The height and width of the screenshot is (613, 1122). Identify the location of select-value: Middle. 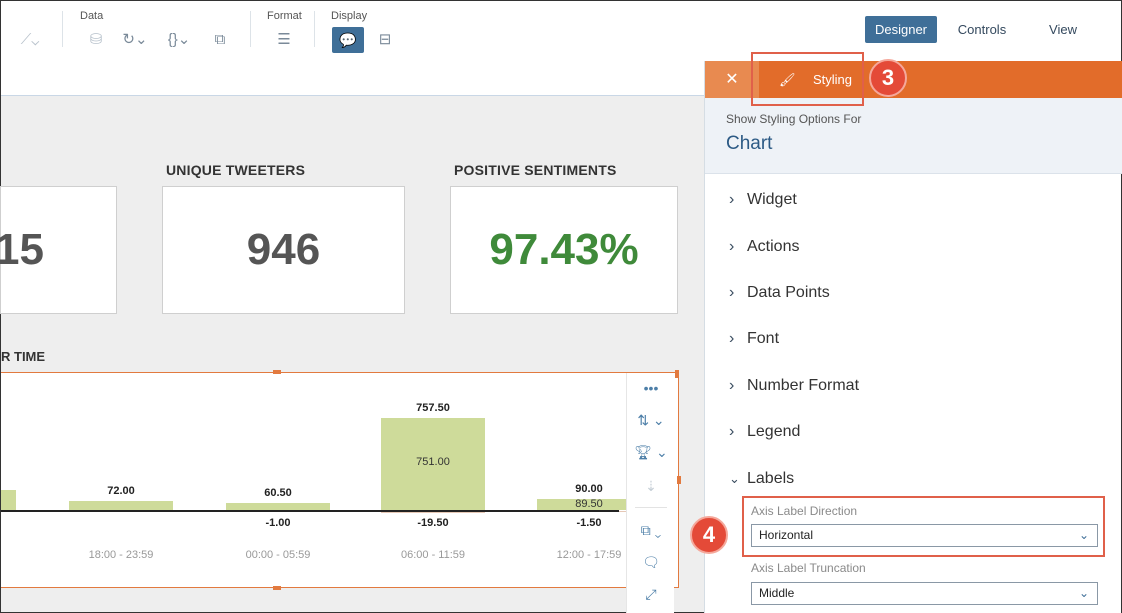
(777, 593).